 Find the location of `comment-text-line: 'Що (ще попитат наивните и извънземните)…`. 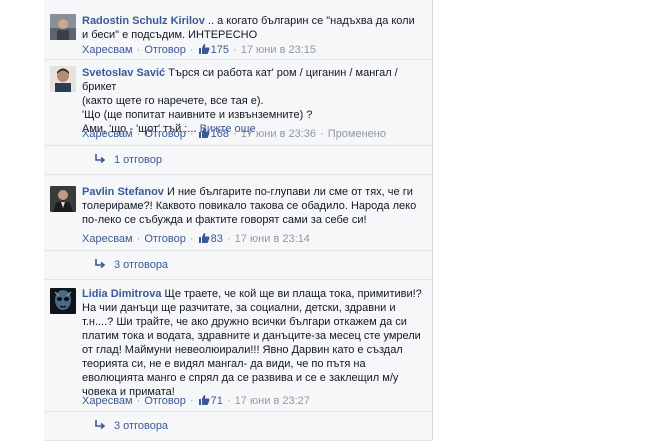

comment-text-line: 'Що (ще попитат наивните и извънземните)… is located at coordinates (197, 115).